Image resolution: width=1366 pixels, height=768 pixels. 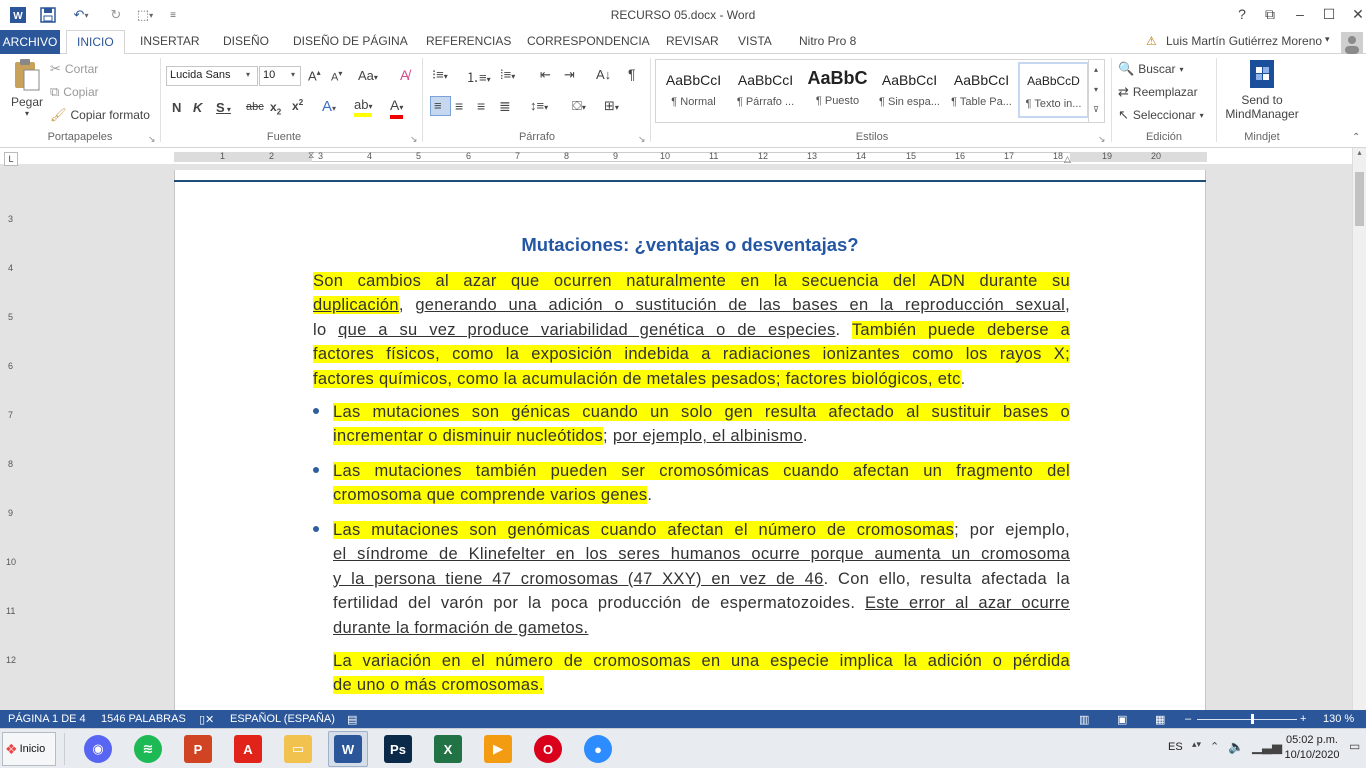 What do you see at coordinates (1312, 748) in the screenshot?
I see `clock: 05:02 p.m. 10/10/2020` at bounding box center [1312, 748].